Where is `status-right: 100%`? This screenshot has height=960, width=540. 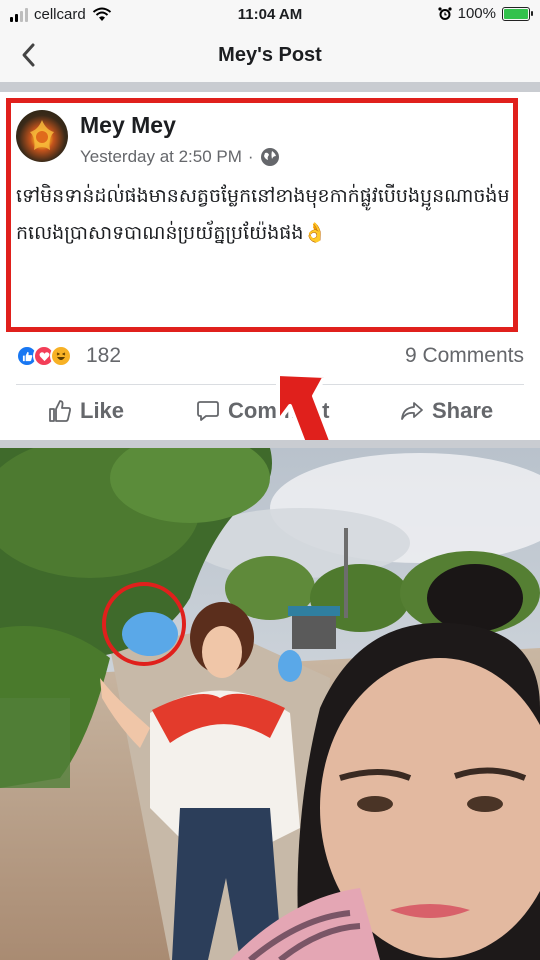 status-right: 100% is located at coordinates (485, 13).